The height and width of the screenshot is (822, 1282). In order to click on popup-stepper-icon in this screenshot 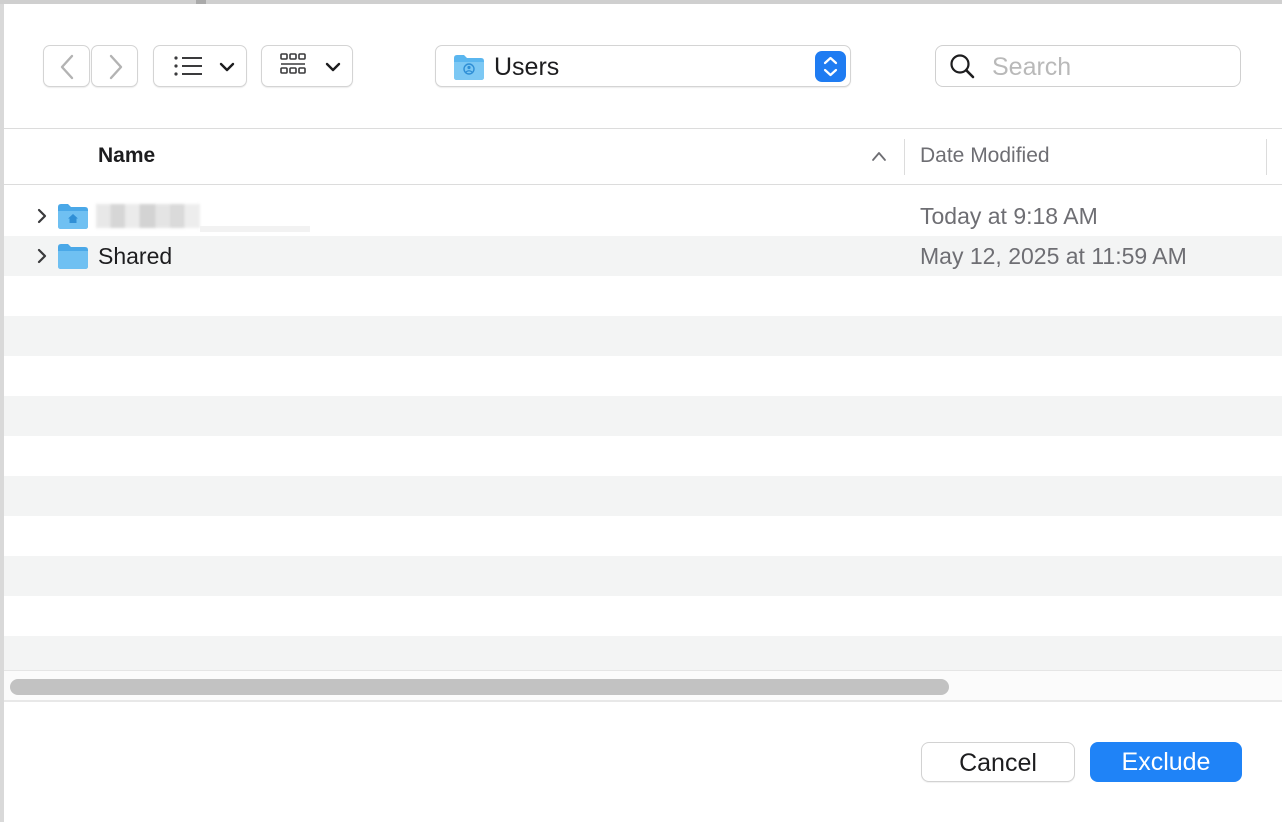, I will do `click(830, 66)`.